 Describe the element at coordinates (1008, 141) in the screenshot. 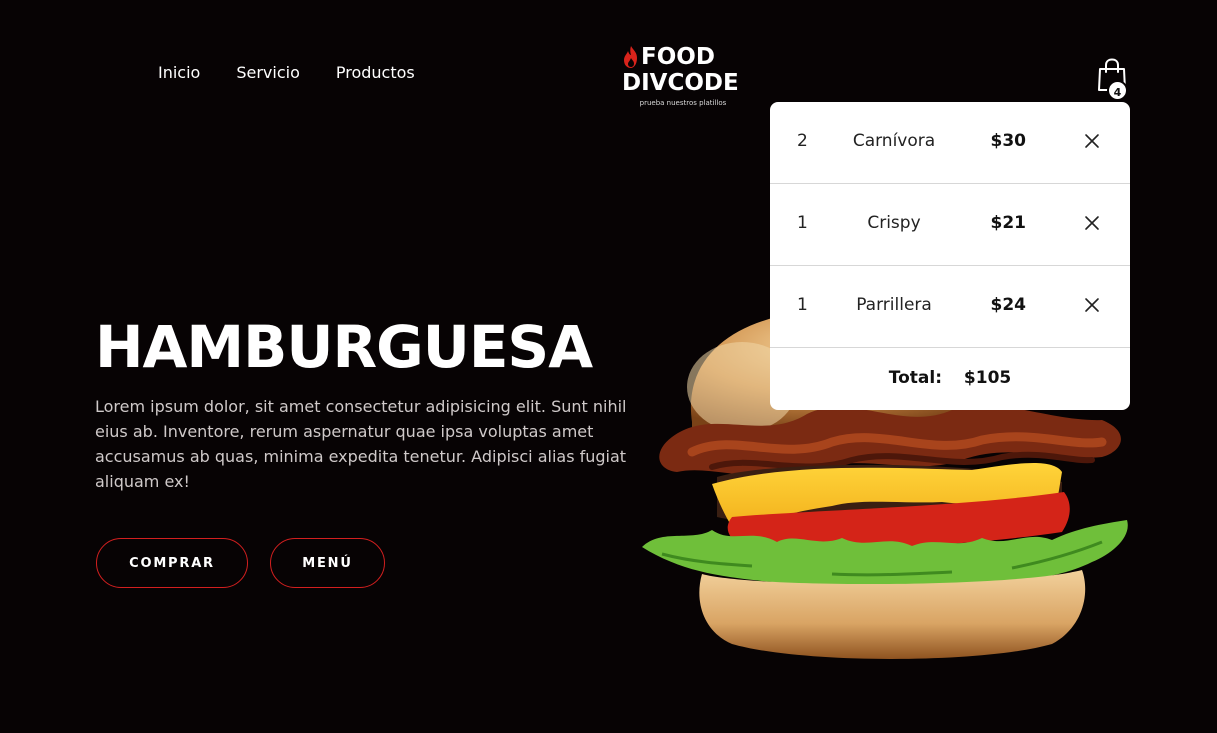

I see `cart-item-price: $30` at that location.